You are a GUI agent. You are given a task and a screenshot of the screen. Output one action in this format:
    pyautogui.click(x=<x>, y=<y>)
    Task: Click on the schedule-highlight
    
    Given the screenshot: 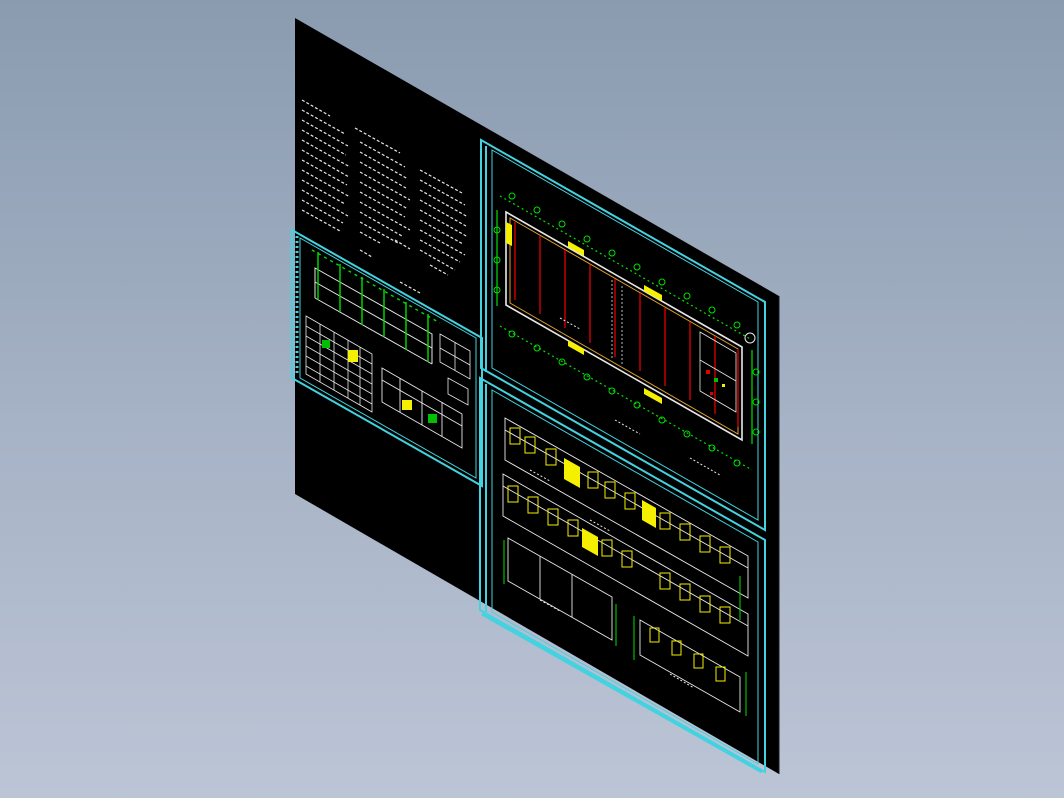 What is the action you would take?
    pyautogui.click(x=353, y=356)
    